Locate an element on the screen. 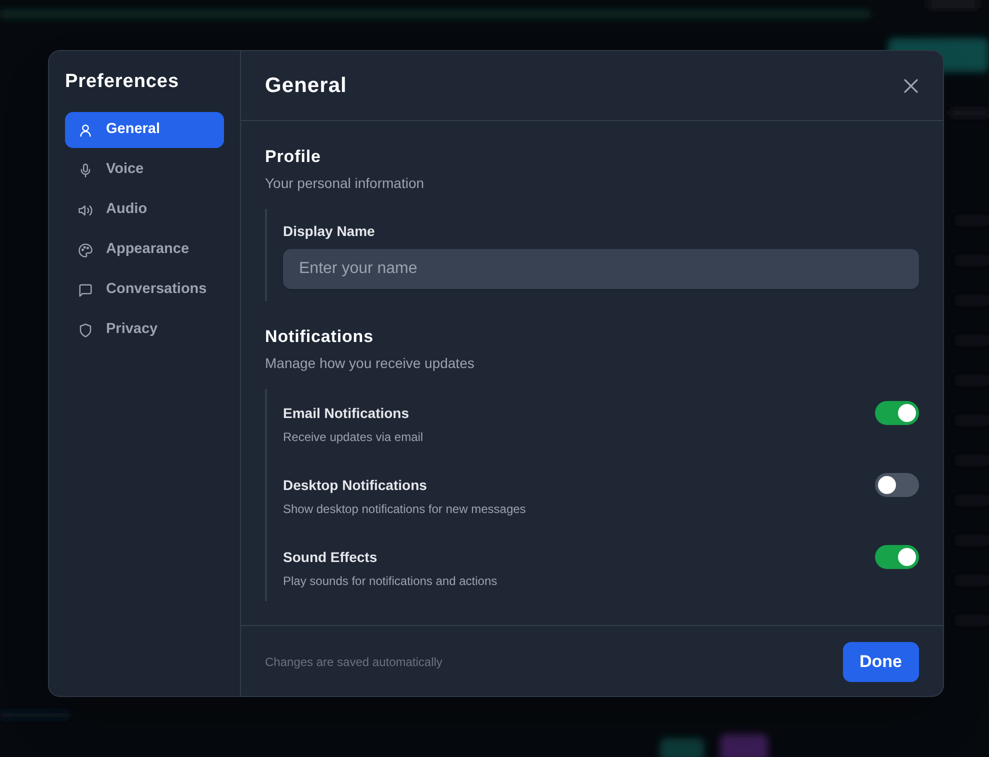 The image size is (989, 757). section-subtitle: Manage how you receive updates is located at coordinates (370, 363).